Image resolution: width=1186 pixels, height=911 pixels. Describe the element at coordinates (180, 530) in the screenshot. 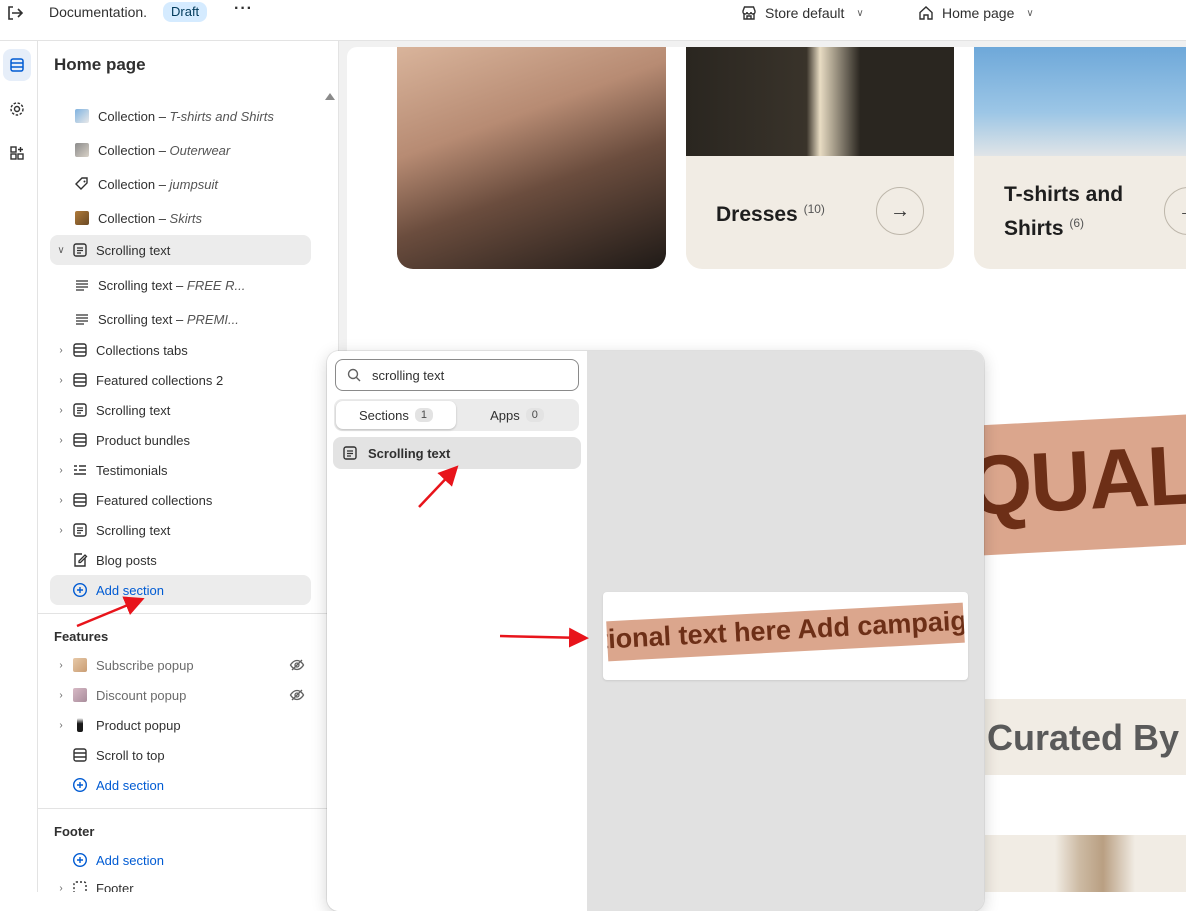

I see `section-scrolling-text-3: › Scrolling text` at that location.